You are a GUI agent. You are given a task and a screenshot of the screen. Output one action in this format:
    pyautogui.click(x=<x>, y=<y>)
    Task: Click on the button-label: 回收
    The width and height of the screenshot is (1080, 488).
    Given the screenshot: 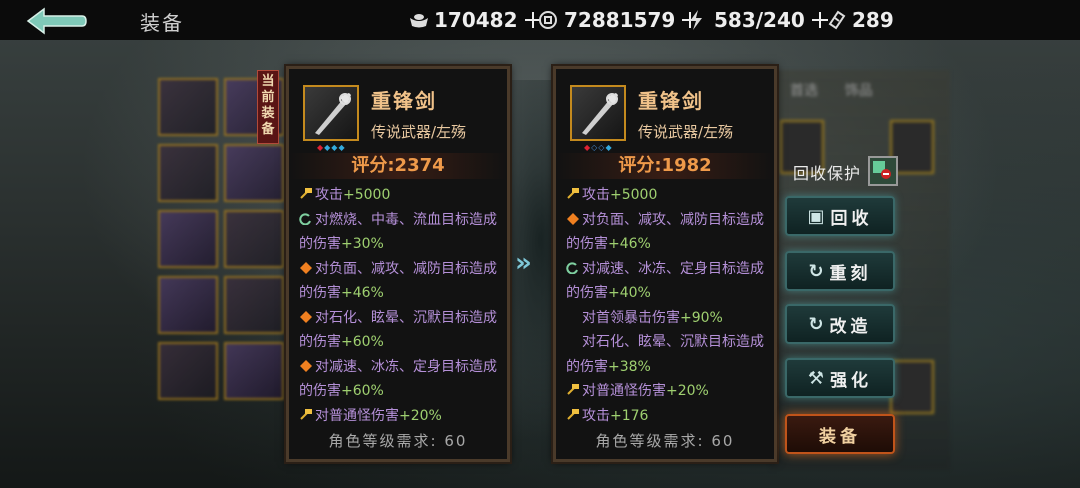 What is the action you would take?
    pyautogui.click(x=851, y=218)
    